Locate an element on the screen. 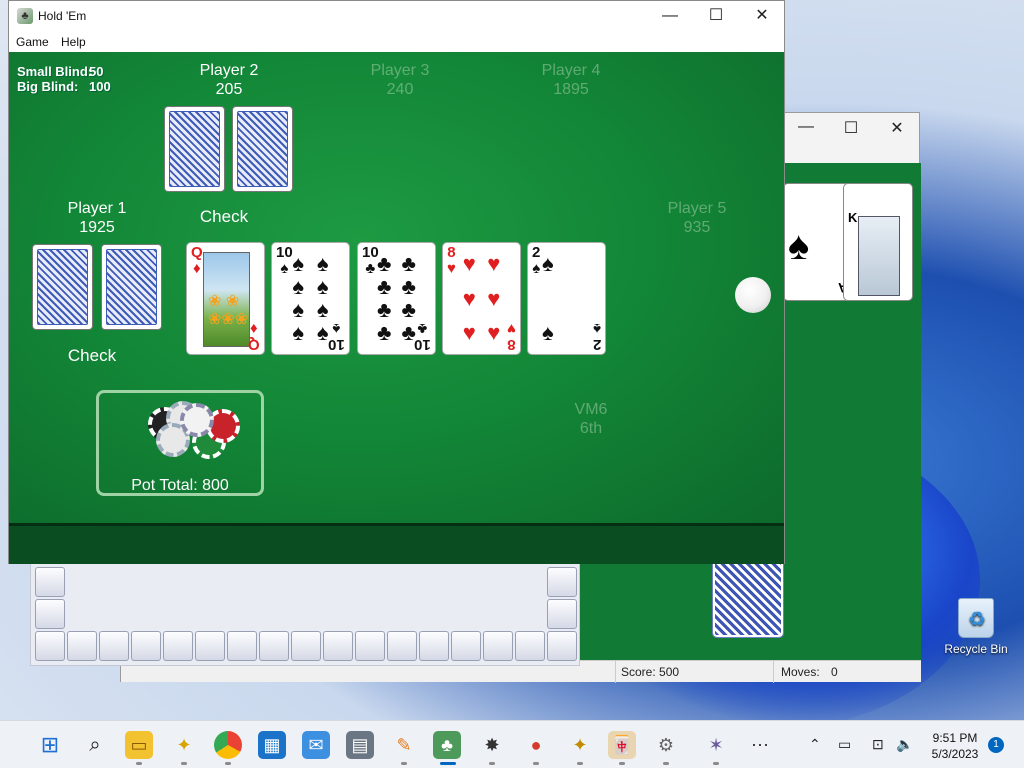 This screenshot has height=768, width=1024. pot-total: Pot Total: 800 is located at coordinates (180, 485).